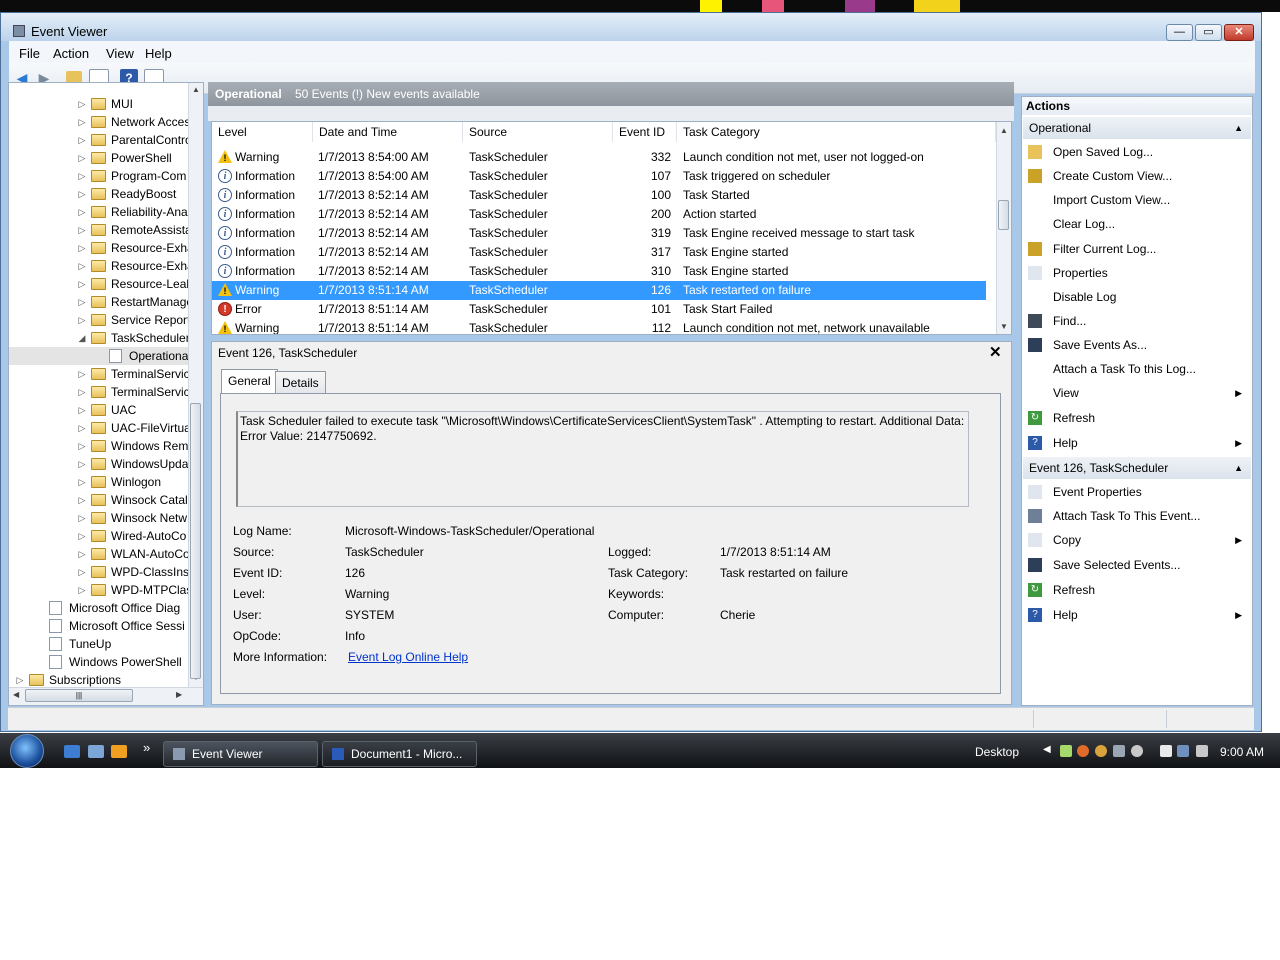 Image resolution: width=1280 pixels, height=960 pixels. I want to click on tree-item: ◢ TaskScheduler, so click(99, 338).